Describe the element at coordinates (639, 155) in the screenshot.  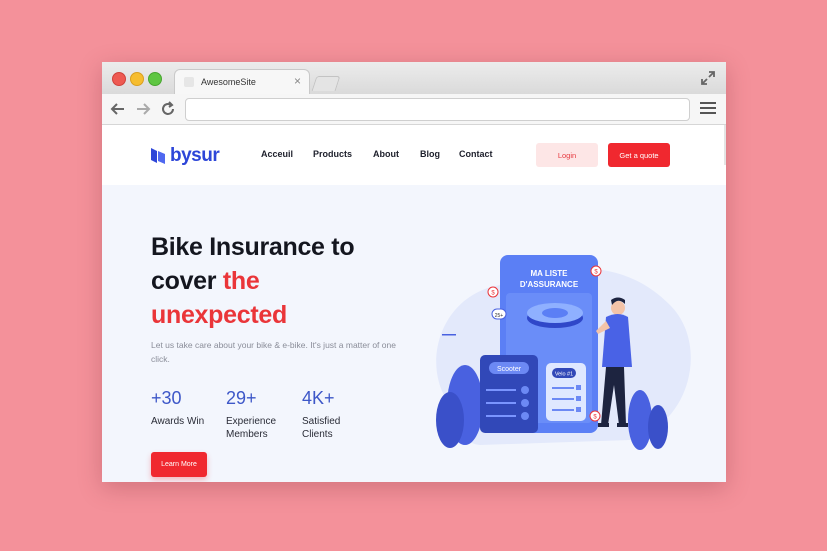
I see `get-quote-button: Get a quote` at that location.